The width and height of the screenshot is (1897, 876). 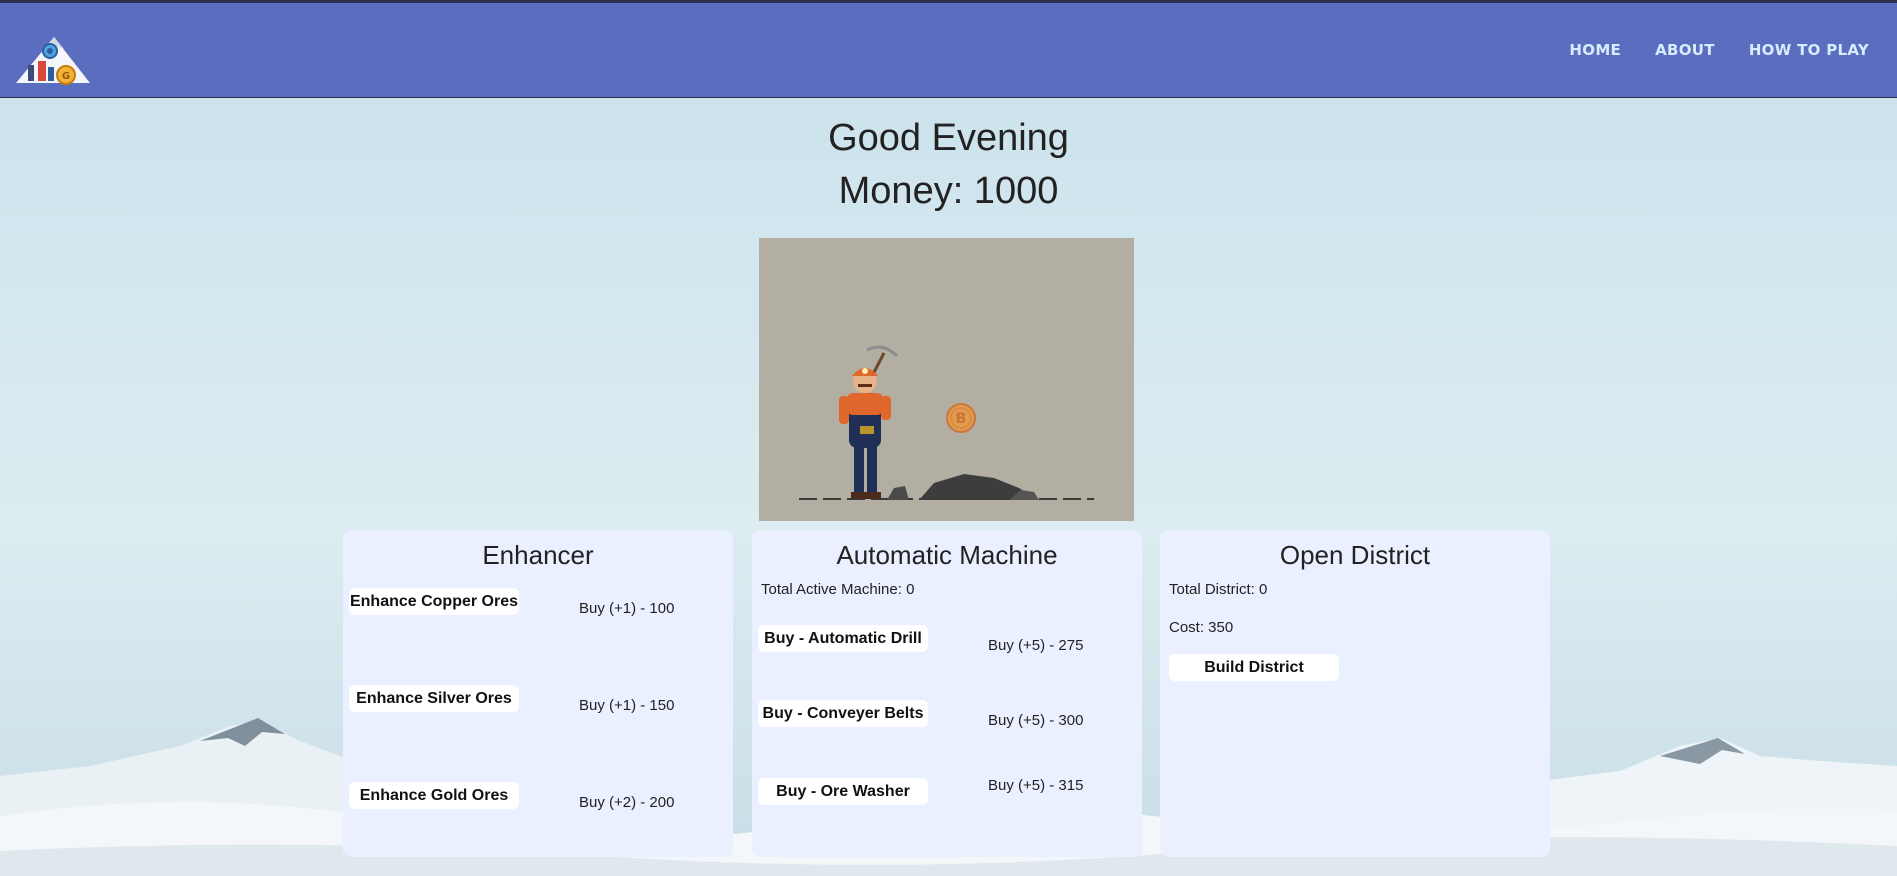 What do you see at coordinates (538, 555) in the screenshot?
I see `enhancer-title: Enhancer` at bounding box center [538, 555].